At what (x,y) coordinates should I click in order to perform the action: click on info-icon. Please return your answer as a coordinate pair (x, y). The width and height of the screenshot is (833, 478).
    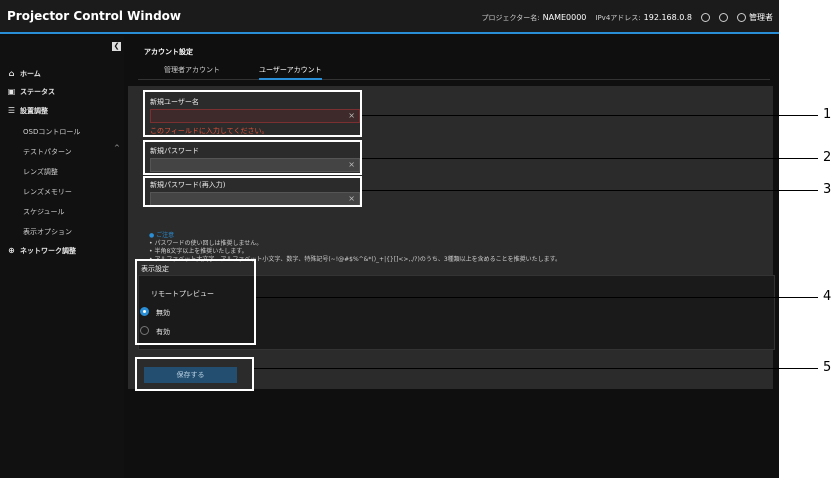
    Looking at the image, I should click on (723, 17).